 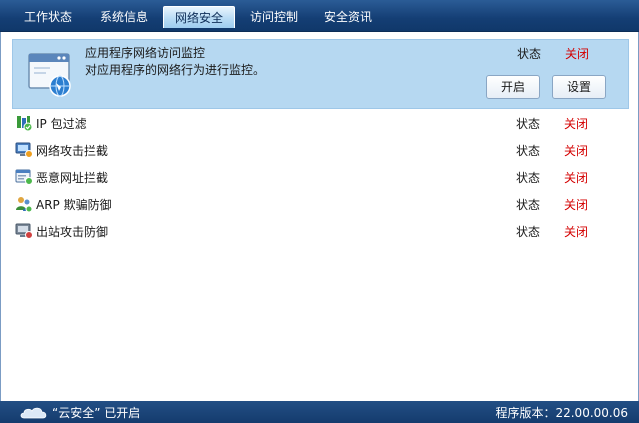 I want to click on tab-system-info: 系统信息, so click(x=124, y=17).